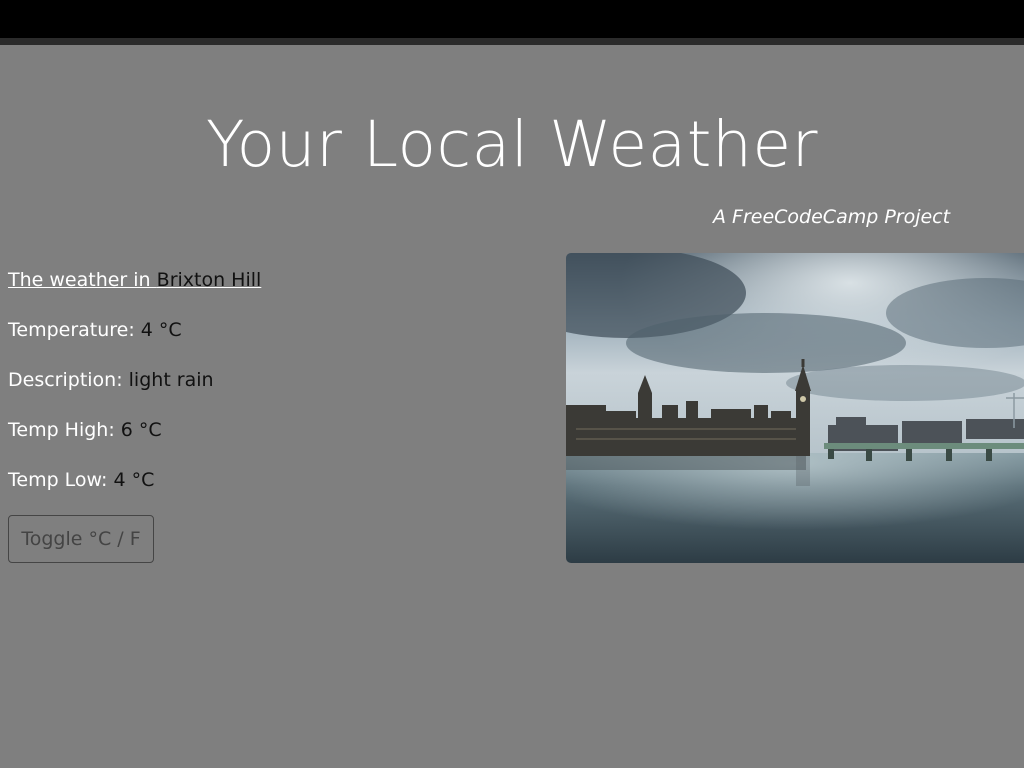 This screenshot has height=768, width=1024. I want to click on weather-link-prefix: The weather in, so click(82, 280).